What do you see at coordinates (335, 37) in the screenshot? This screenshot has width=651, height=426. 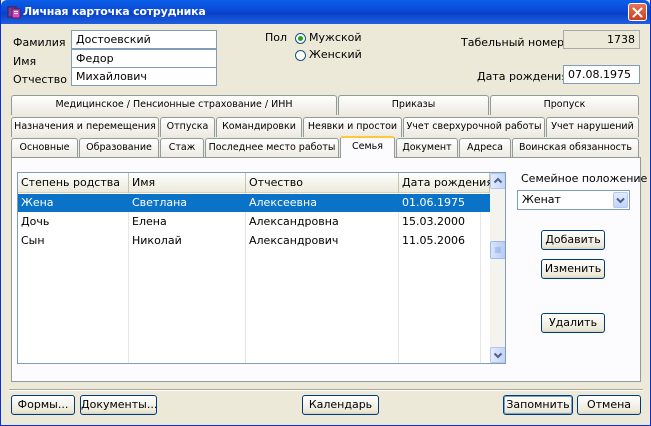 I see `gender-male-label: Мужской` at bounding box center [335, 37].